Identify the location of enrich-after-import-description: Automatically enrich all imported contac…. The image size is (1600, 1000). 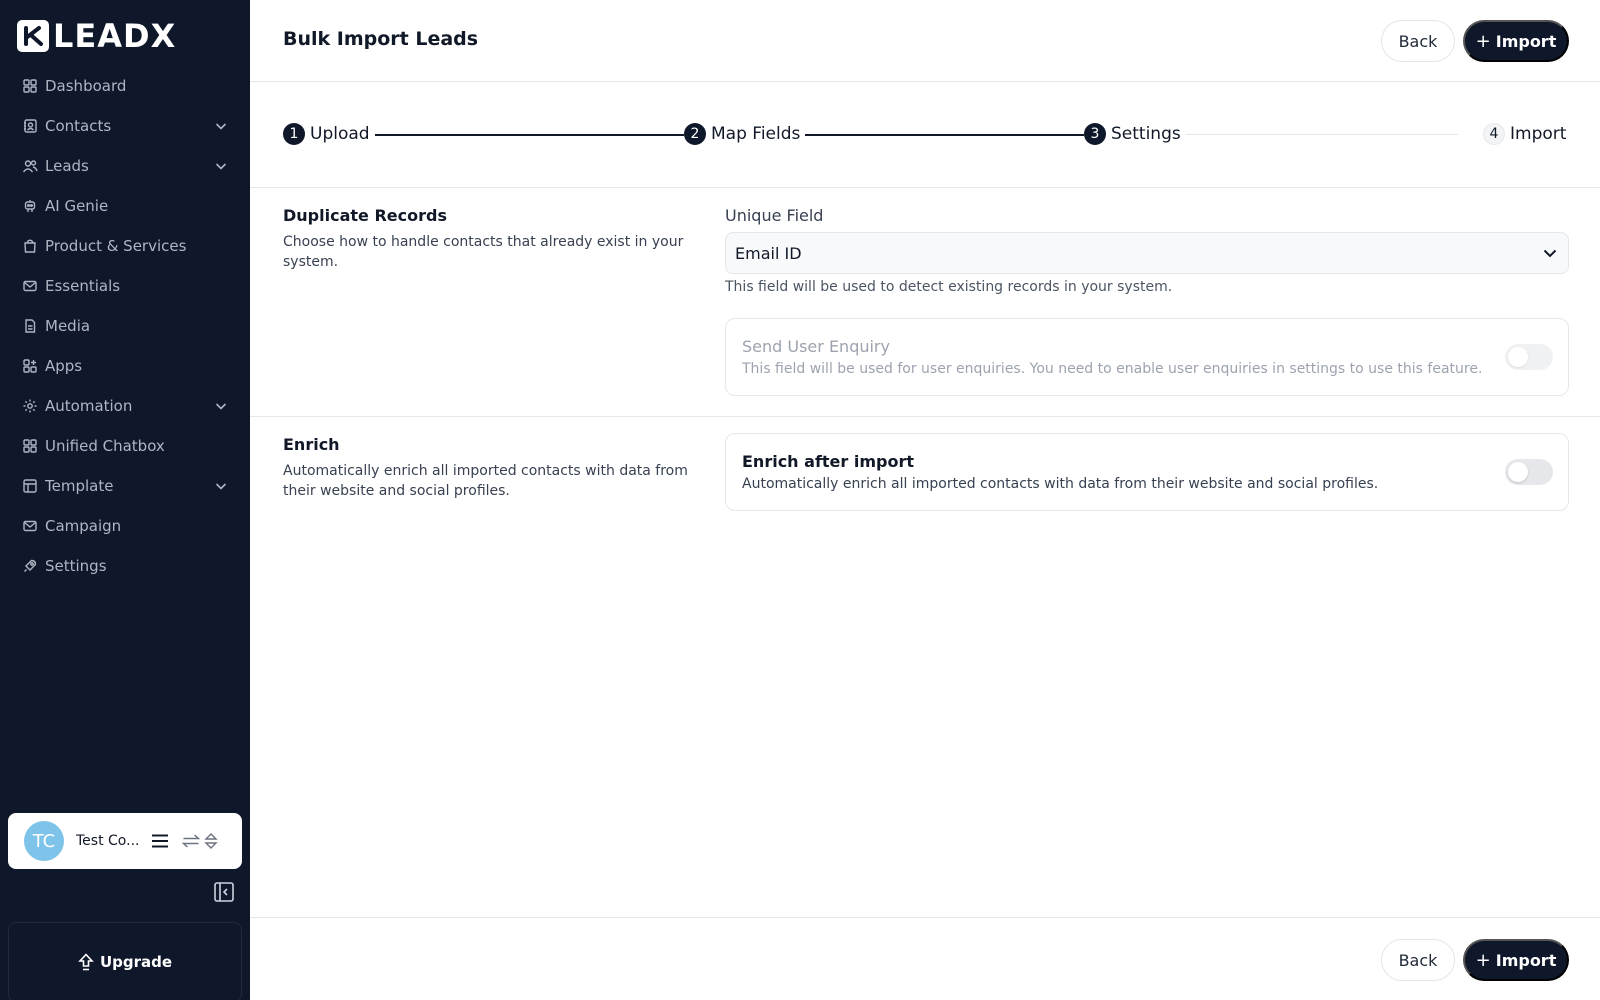
(1060, 484).